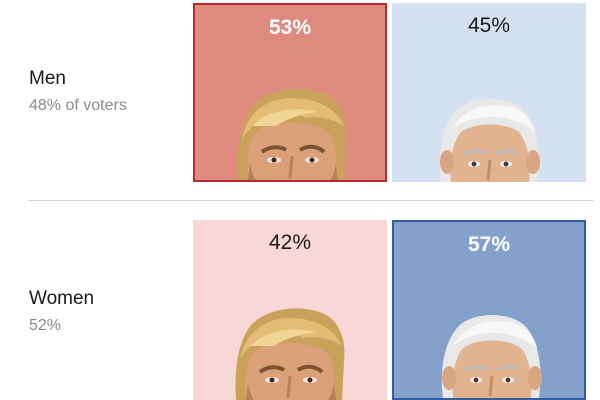 The image size is (600, 400). What do you see at coordinates (61, 311) in the screenshot?
I see `row-label-block: Women 52%` at bounding box center [61, 311].